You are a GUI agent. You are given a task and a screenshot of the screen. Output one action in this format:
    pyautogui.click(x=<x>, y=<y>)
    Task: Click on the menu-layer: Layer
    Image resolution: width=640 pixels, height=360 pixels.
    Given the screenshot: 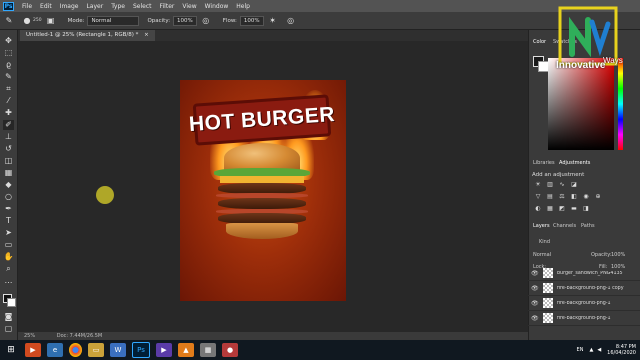 What is the action you would take?
    pyautogui.click(x=94, y=6)
    